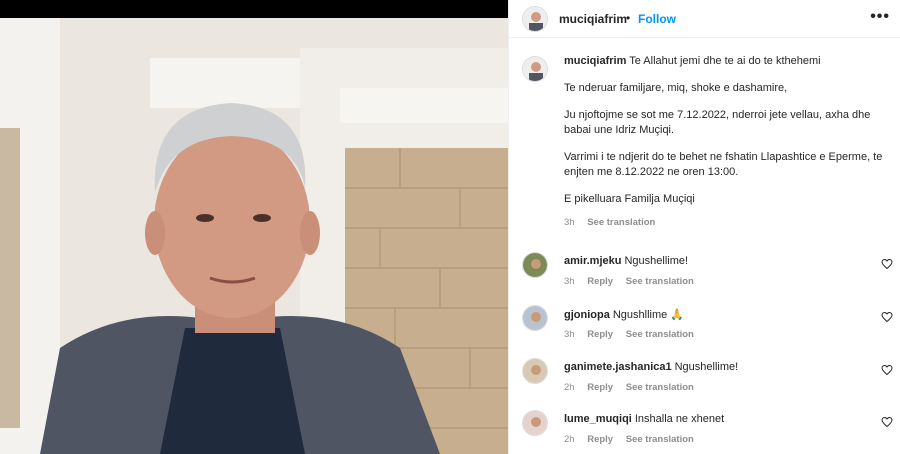 Image resolution: width=900 pixels, height=454 pixels. What do you see at coordinates (595, 61) in the screenshot?
I see `caption-username: muciqiafrim` at bounding box center [595, 61].